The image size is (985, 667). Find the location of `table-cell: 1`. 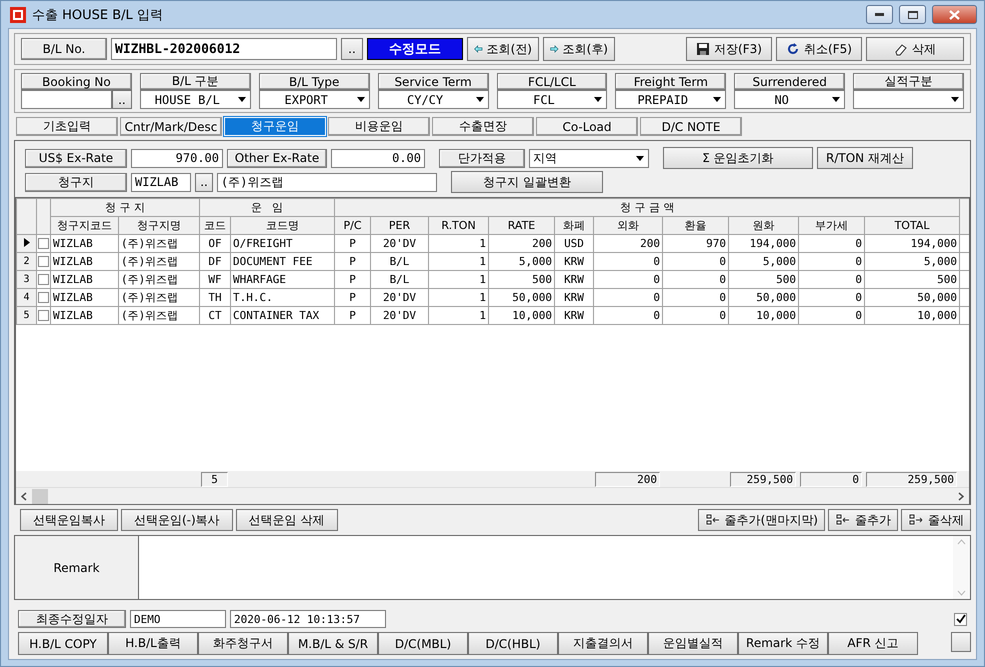

table-cell: 1 is located at coordinates (458, 297).